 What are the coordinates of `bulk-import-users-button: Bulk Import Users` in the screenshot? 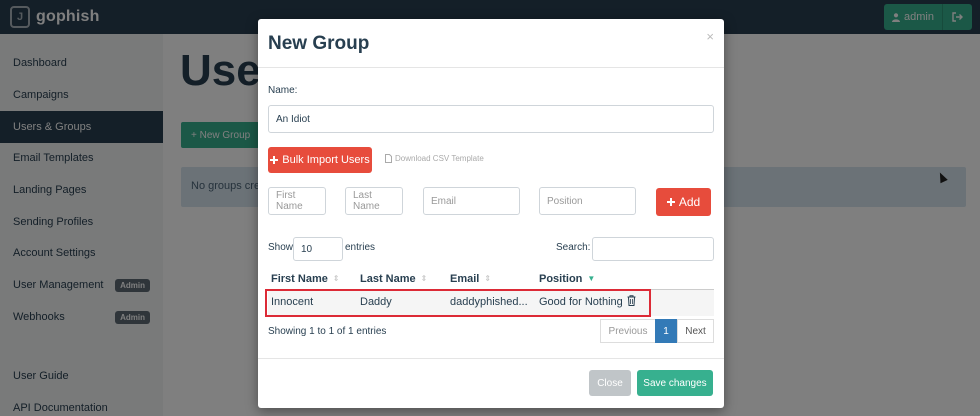 It's located at (320, 160).